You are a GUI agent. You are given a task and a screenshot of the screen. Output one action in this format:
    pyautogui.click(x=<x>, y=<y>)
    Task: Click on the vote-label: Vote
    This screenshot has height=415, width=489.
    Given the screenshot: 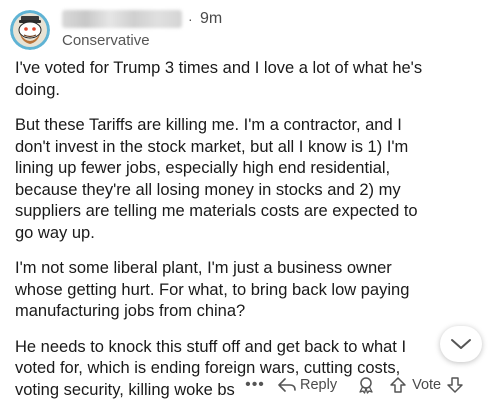 What is the action you would take?
    pyautogui.click(x=427, y=385)
    